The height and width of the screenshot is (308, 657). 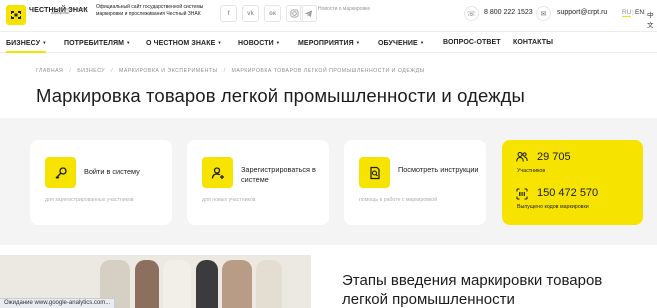 What do you see at coordinates (278, 174) in the screenshot?
I see `card-title: Зарегистрироваться в системе` at bounding box center [278, 174].